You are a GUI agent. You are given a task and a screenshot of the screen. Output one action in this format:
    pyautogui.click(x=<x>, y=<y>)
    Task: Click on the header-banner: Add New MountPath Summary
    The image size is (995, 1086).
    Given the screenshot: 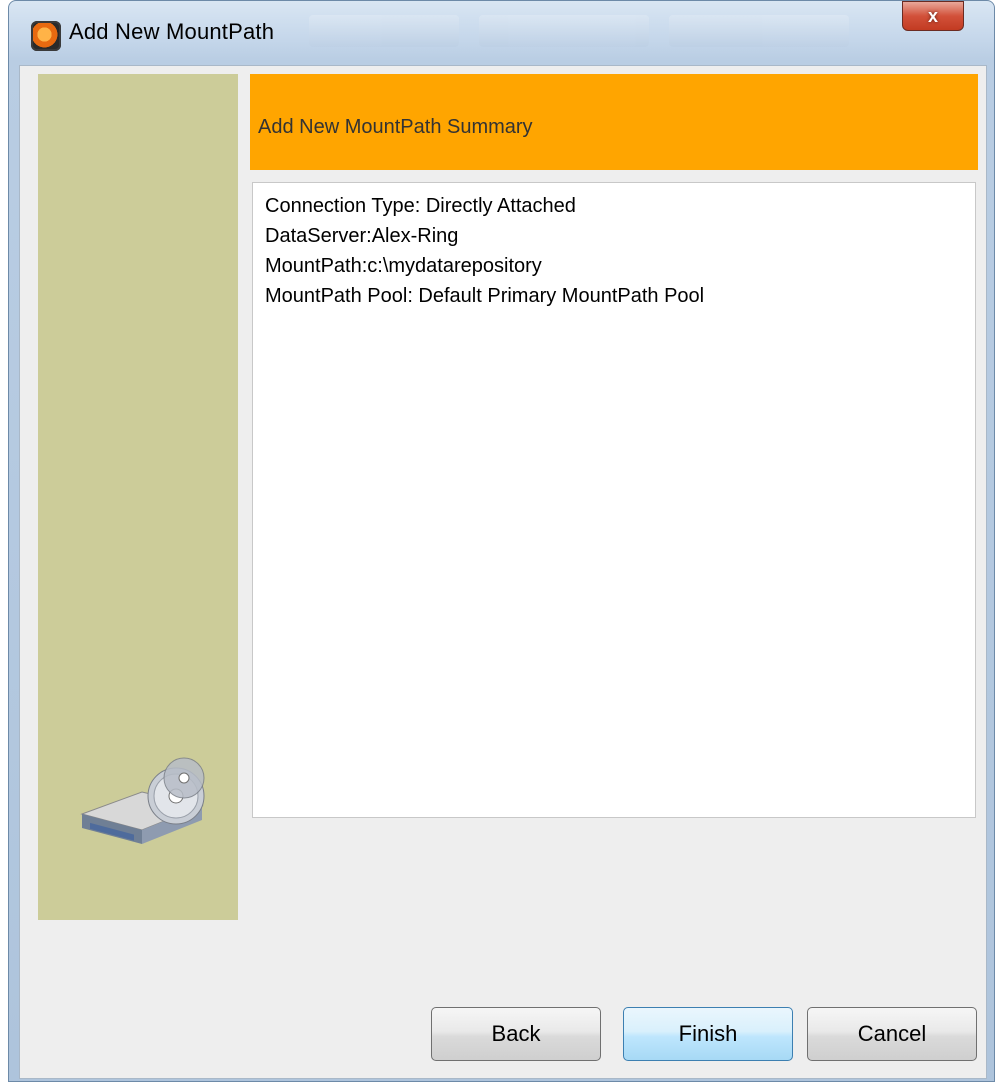 What is the action you would take?
    pyautogui.click(x=614, y=122)
    